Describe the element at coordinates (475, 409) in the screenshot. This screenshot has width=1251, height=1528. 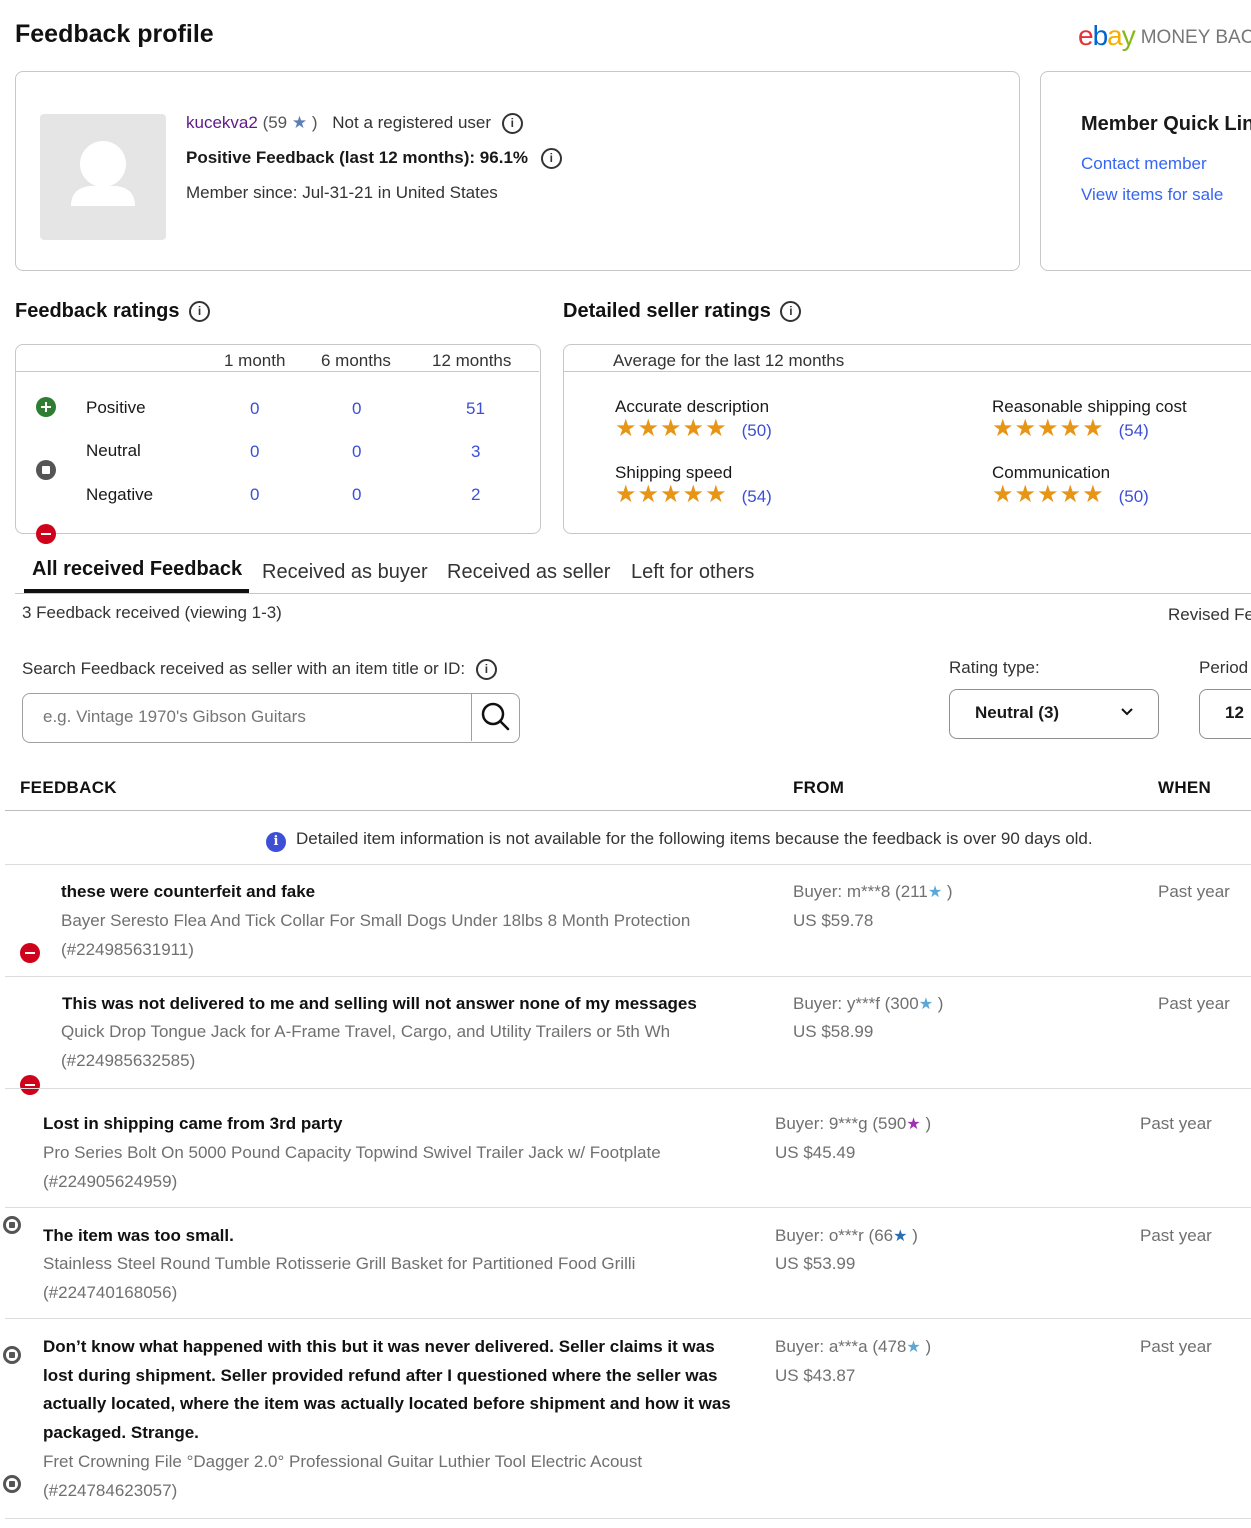
I see `positive-12m: 51` at that location.